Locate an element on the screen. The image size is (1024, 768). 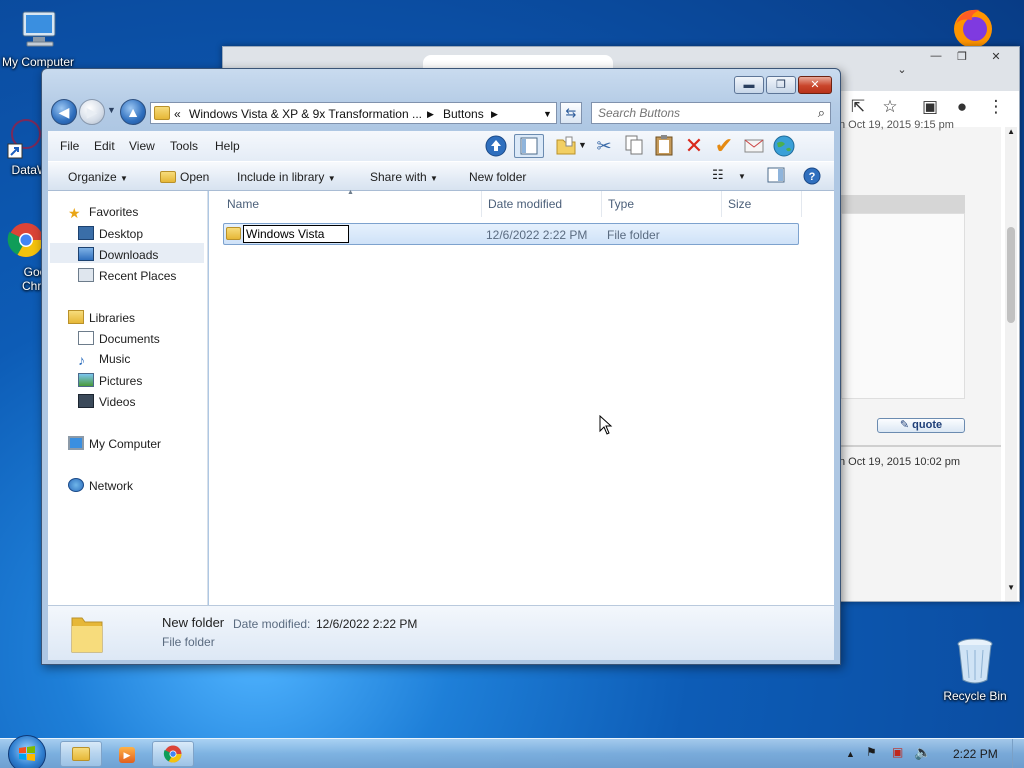
nav-documents: Documents is located at coordinates (119, 338).